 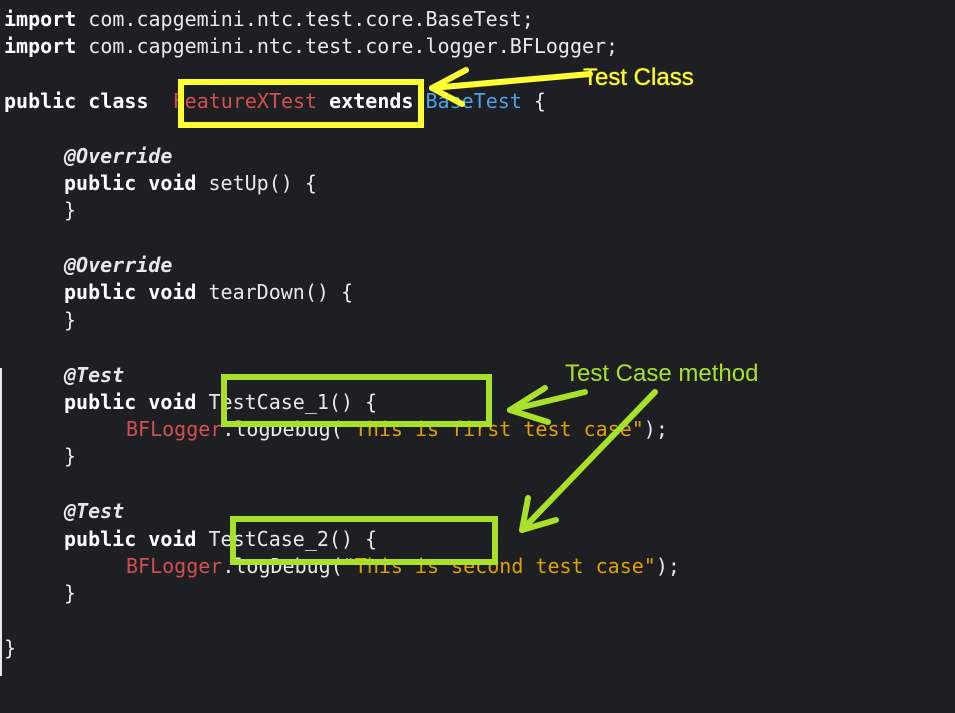 What do you see at coordinates (70, 320) in the screenshot?
I see `teardown-close-brace: }` at bounding box center [70, 320].